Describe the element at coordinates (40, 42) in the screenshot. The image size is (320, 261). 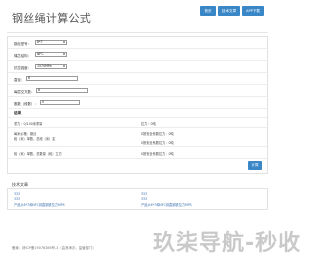
I see `field-value: 6*7` at that location.